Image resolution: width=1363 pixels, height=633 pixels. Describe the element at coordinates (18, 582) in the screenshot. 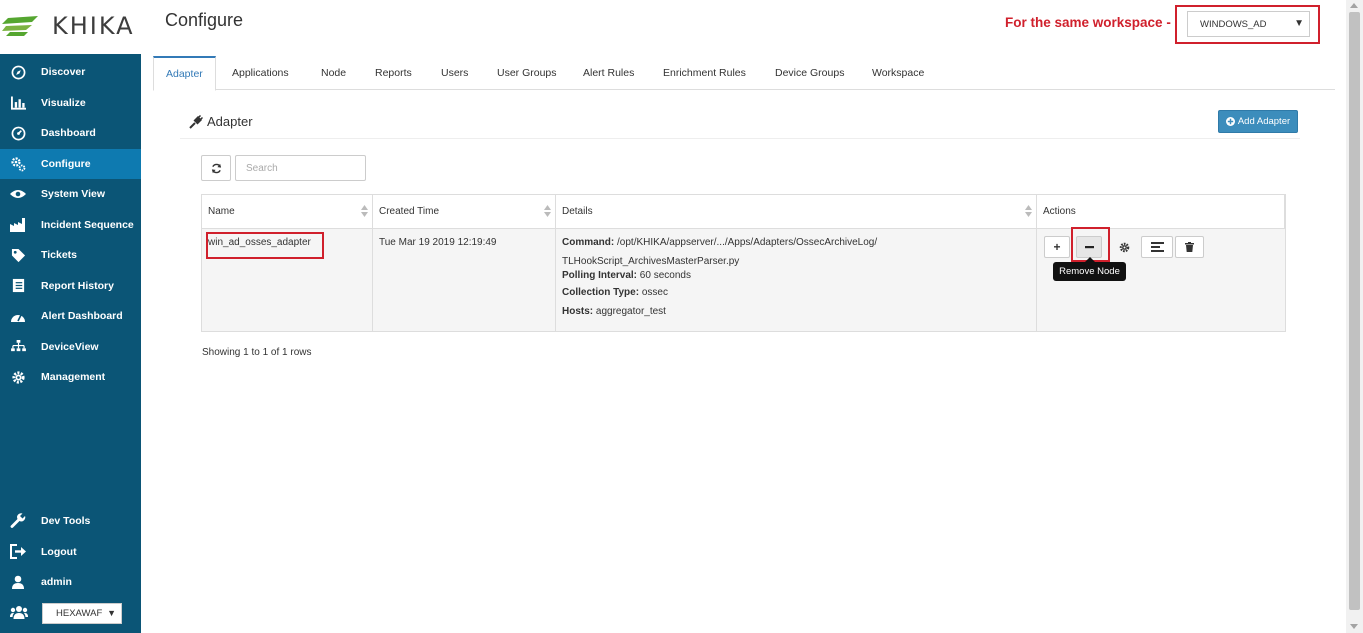

I see `user-icon` at that location.